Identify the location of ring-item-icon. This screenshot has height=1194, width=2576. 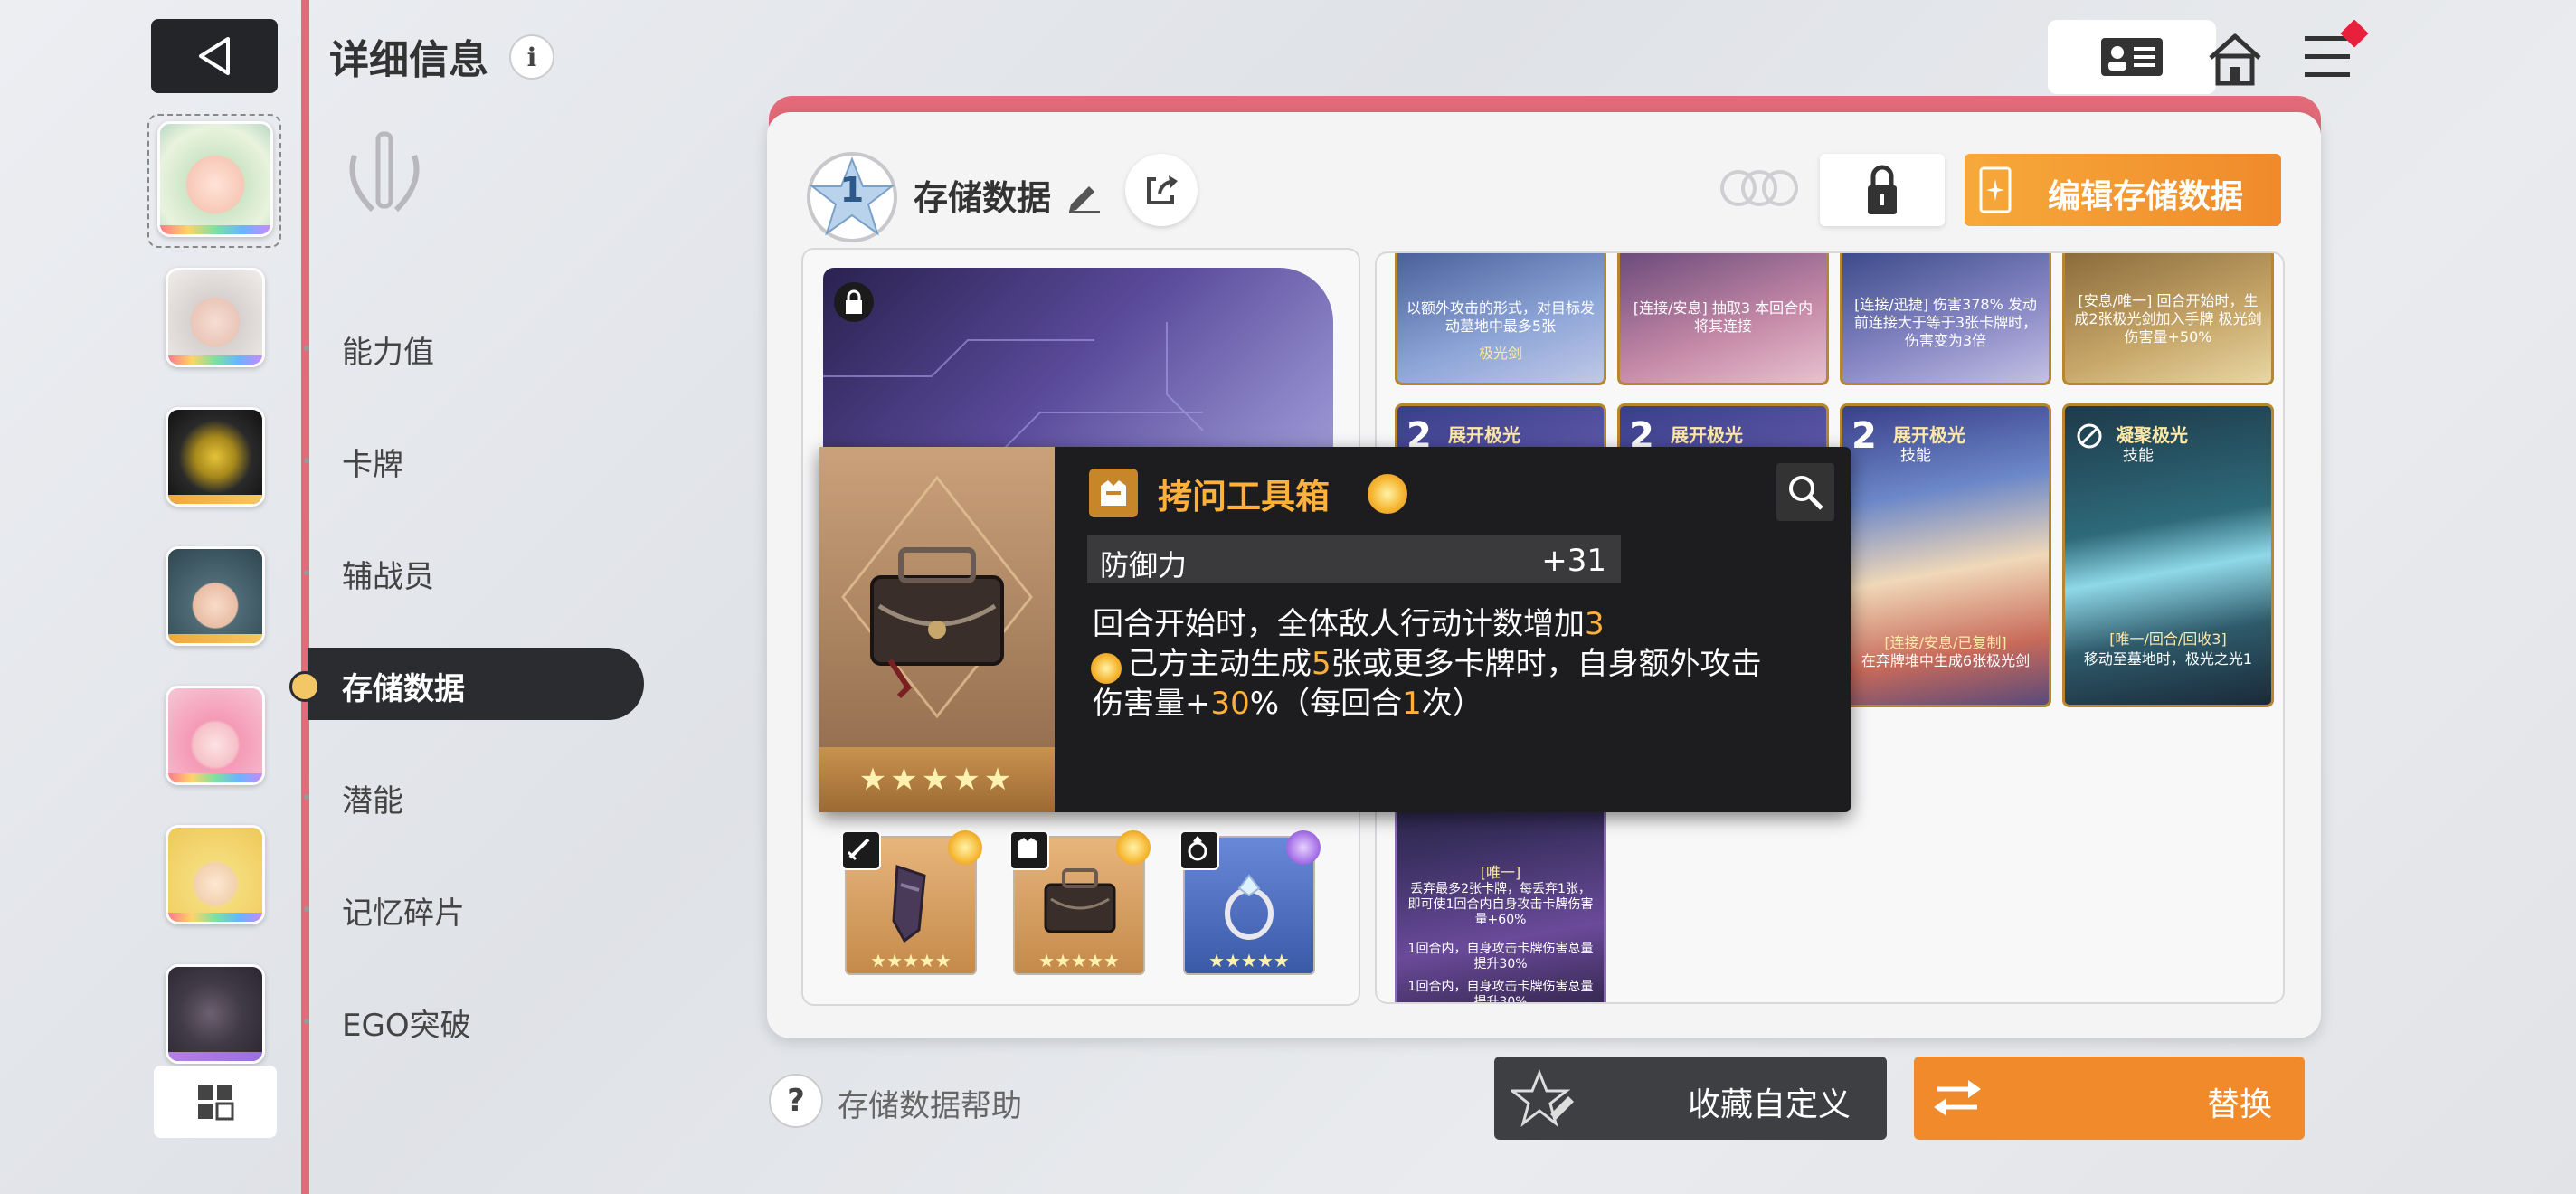
(1249, 907).